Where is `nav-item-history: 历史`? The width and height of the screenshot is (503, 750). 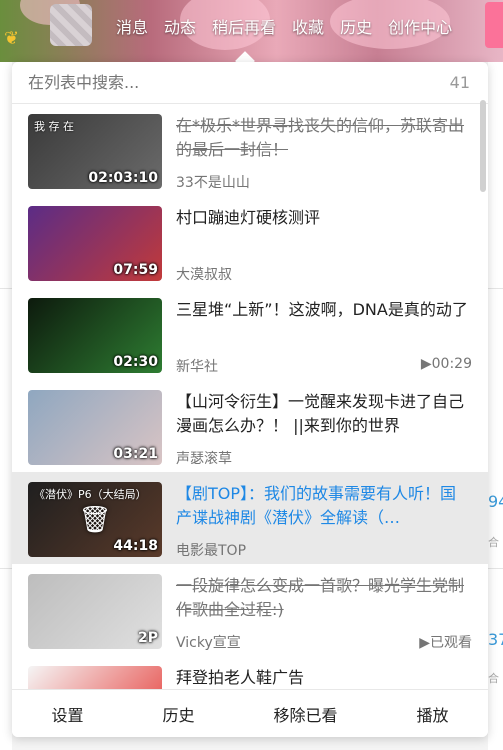 nav-item-history: 历史 is located at coordinates (356, 26).